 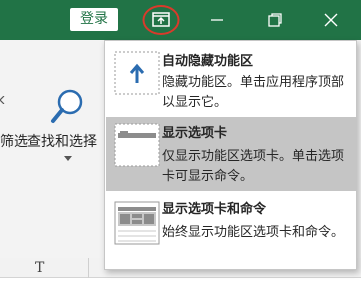 What do you see at coordinates (208, 61) in the screenshot?
I see `menu-item-title: 自动隐藏功能区` at bounding box center [208, 61].